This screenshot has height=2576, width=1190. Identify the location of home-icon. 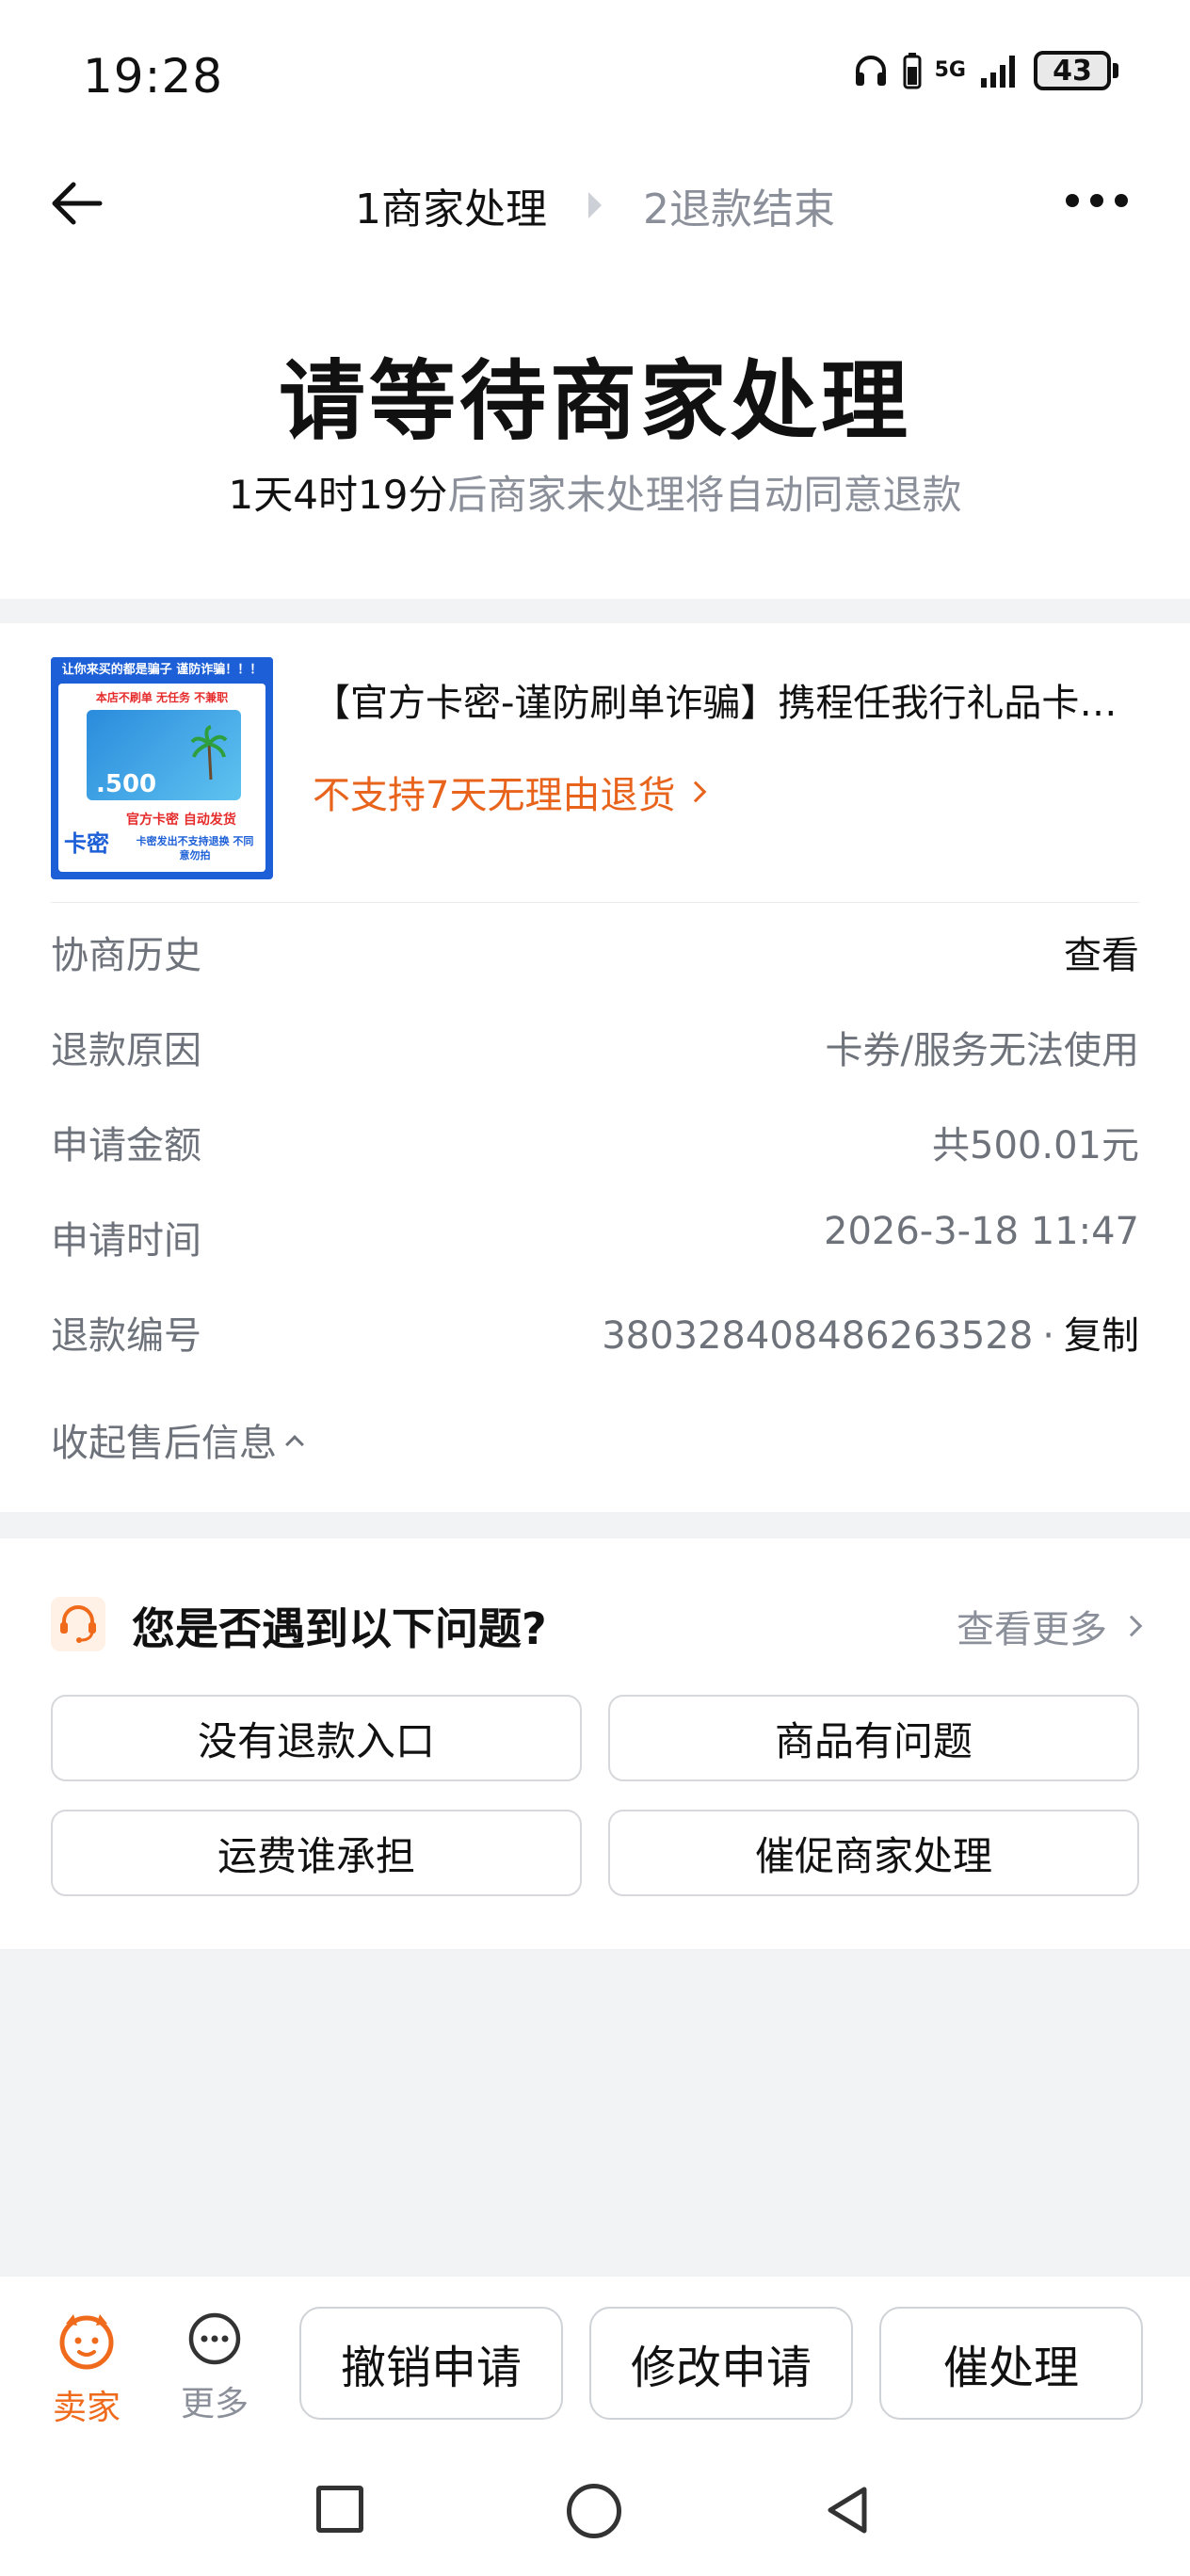
(594, 2511).